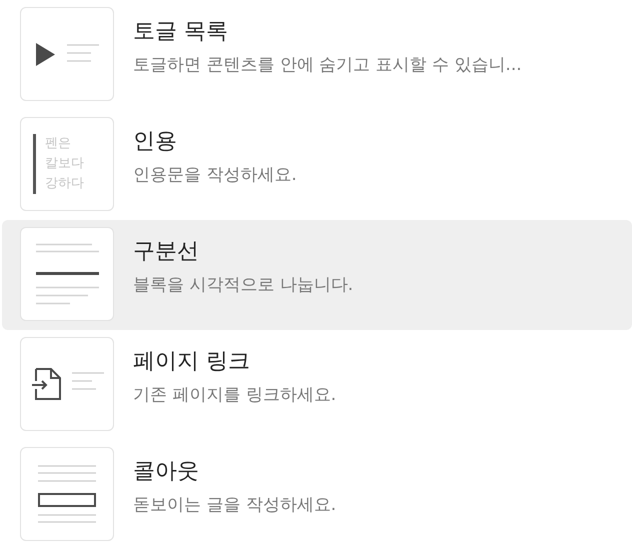 Image resolution: width=632 pixels, height=544 pixels. Describe the element at coordinates (155, 142) in the screenshot. I see `item-title: 인용` at that location.